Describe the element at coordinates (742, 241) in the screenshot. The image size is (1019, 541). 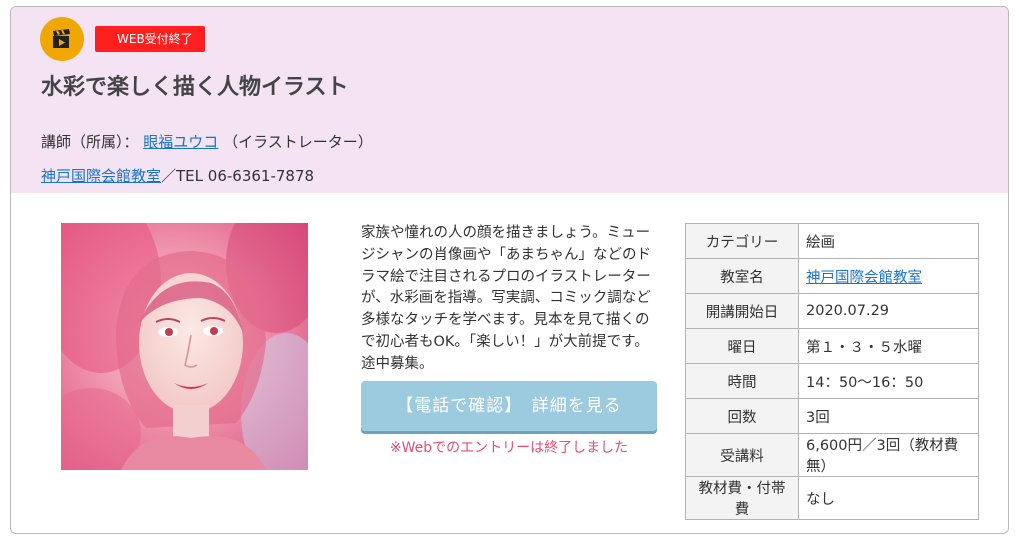
I see `row-label-category: カテゴリー` at that location.